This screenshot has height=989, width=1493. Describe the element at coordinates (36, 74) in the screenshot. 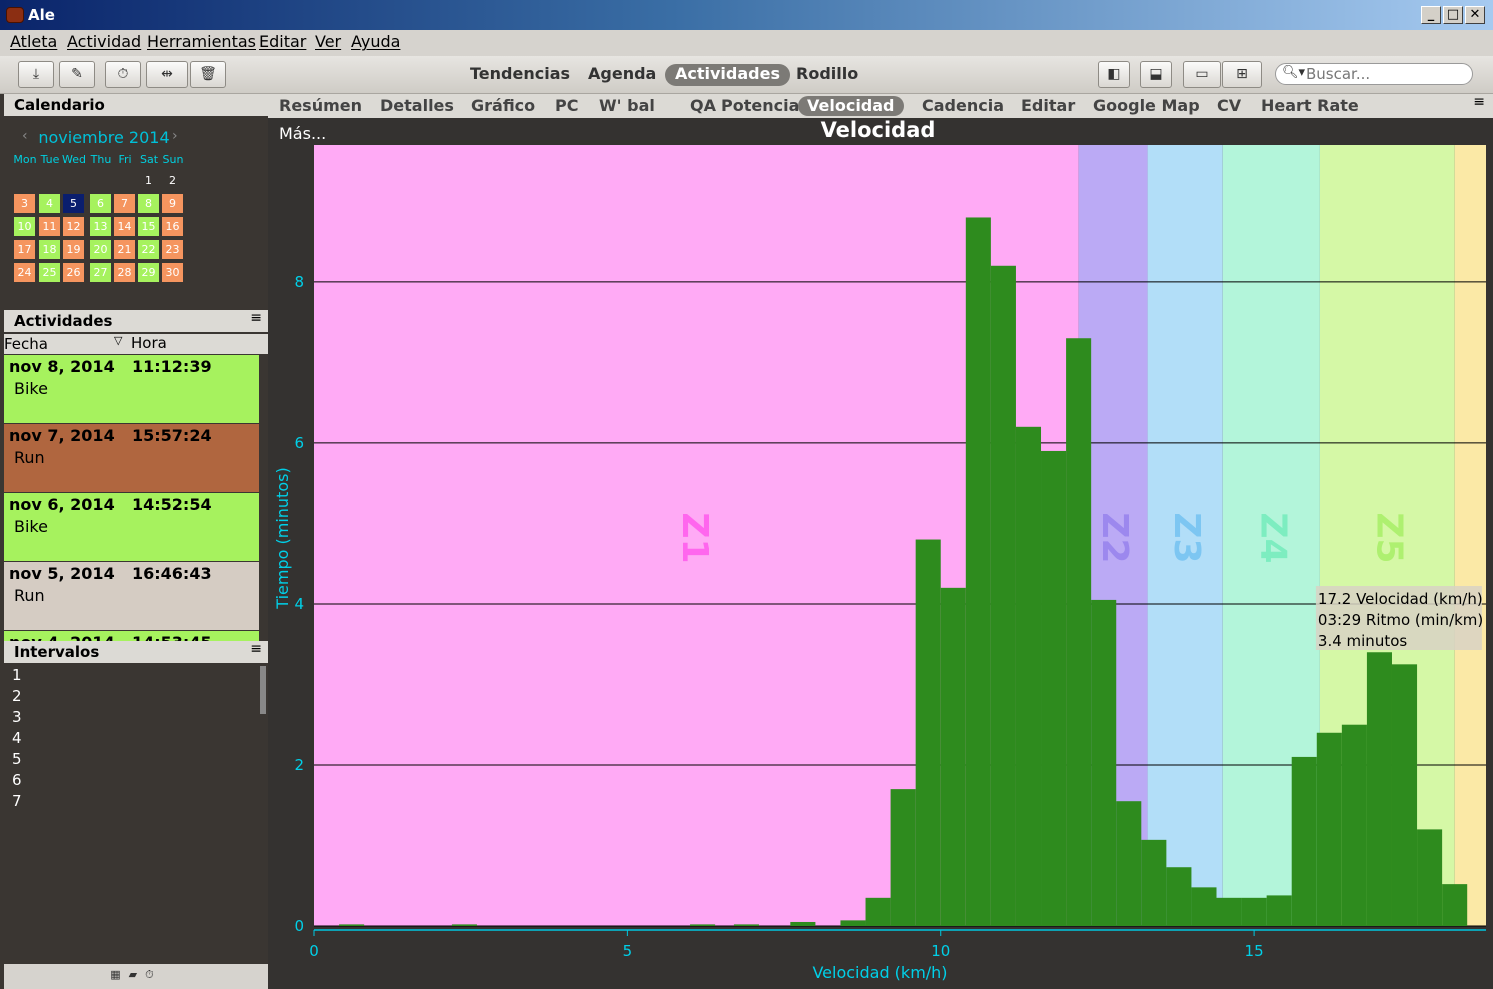

I see `download-icon: ⤓` at that location.